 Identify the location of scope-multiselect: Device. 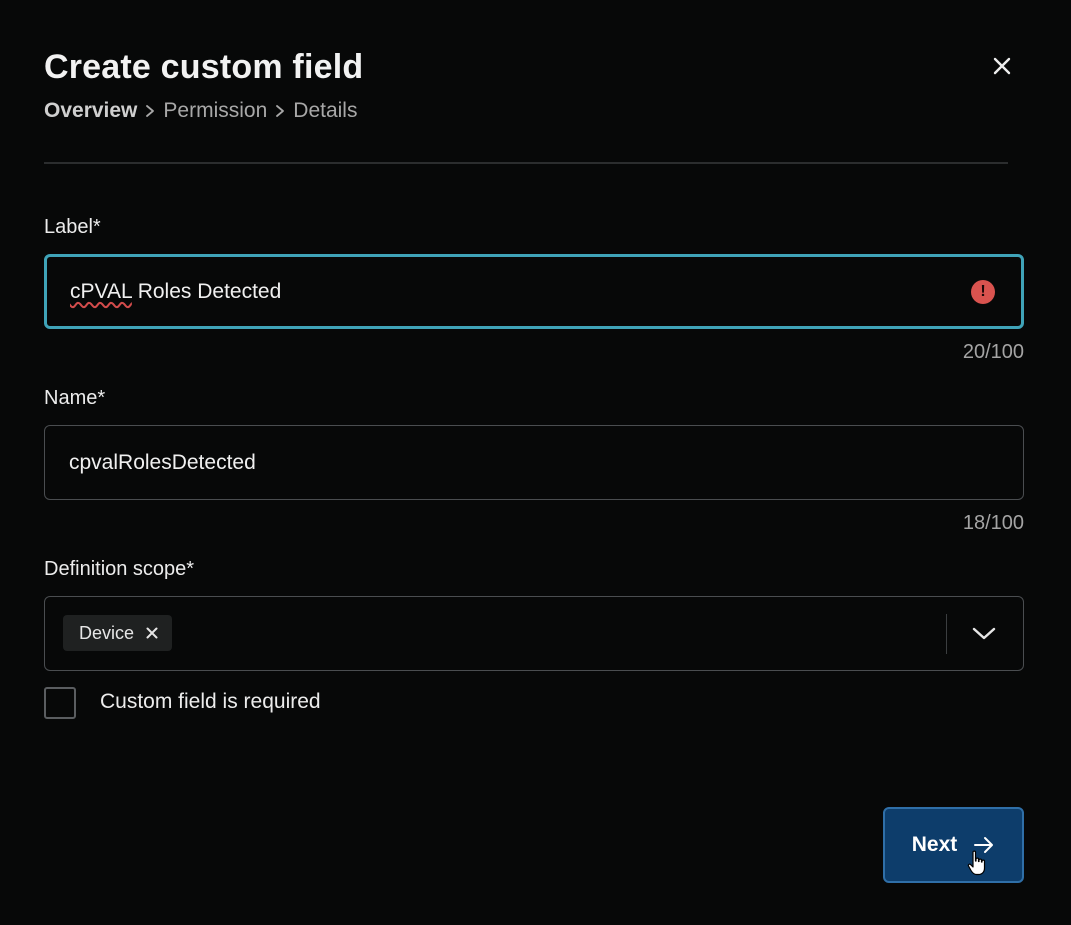
(534, 633).